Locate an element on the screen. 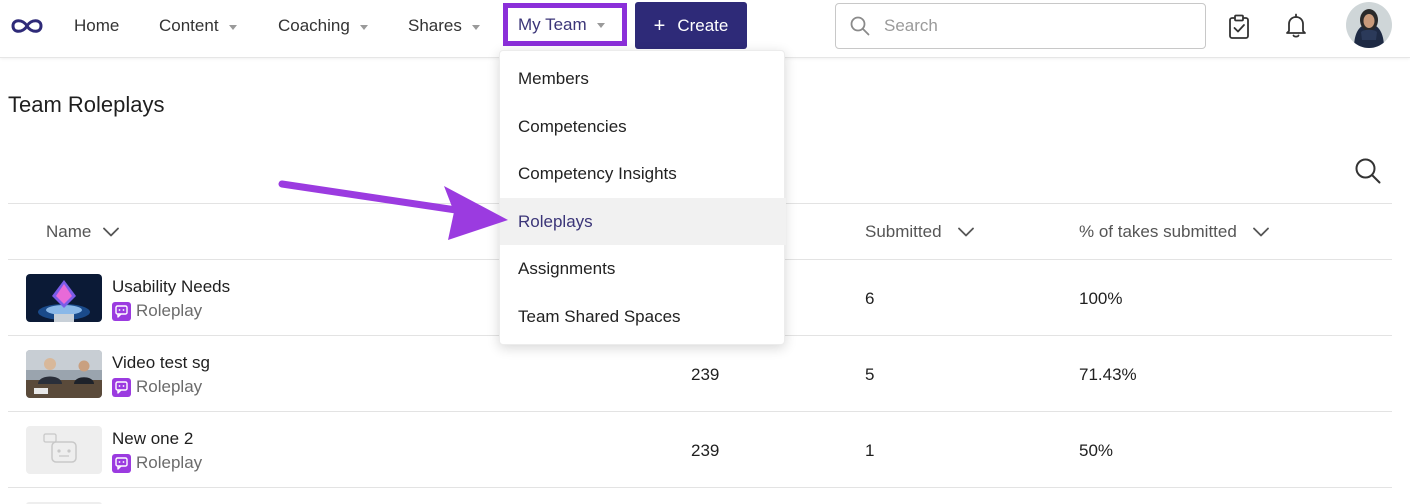 This screenshot has width=1410, height=504. row-pct-submitted: 71.43% is located at coordinates (1108, 374).